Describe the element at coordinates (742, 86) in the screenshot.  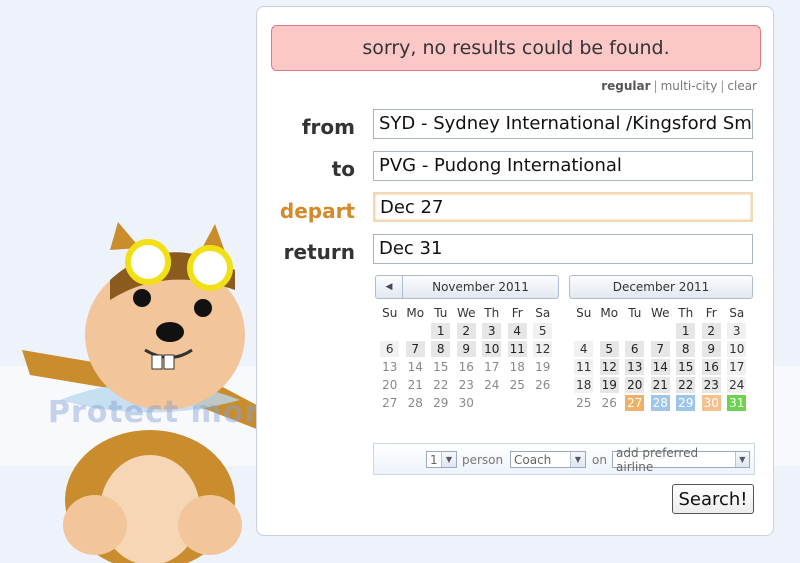
I see `clear-link: clear` at that location.